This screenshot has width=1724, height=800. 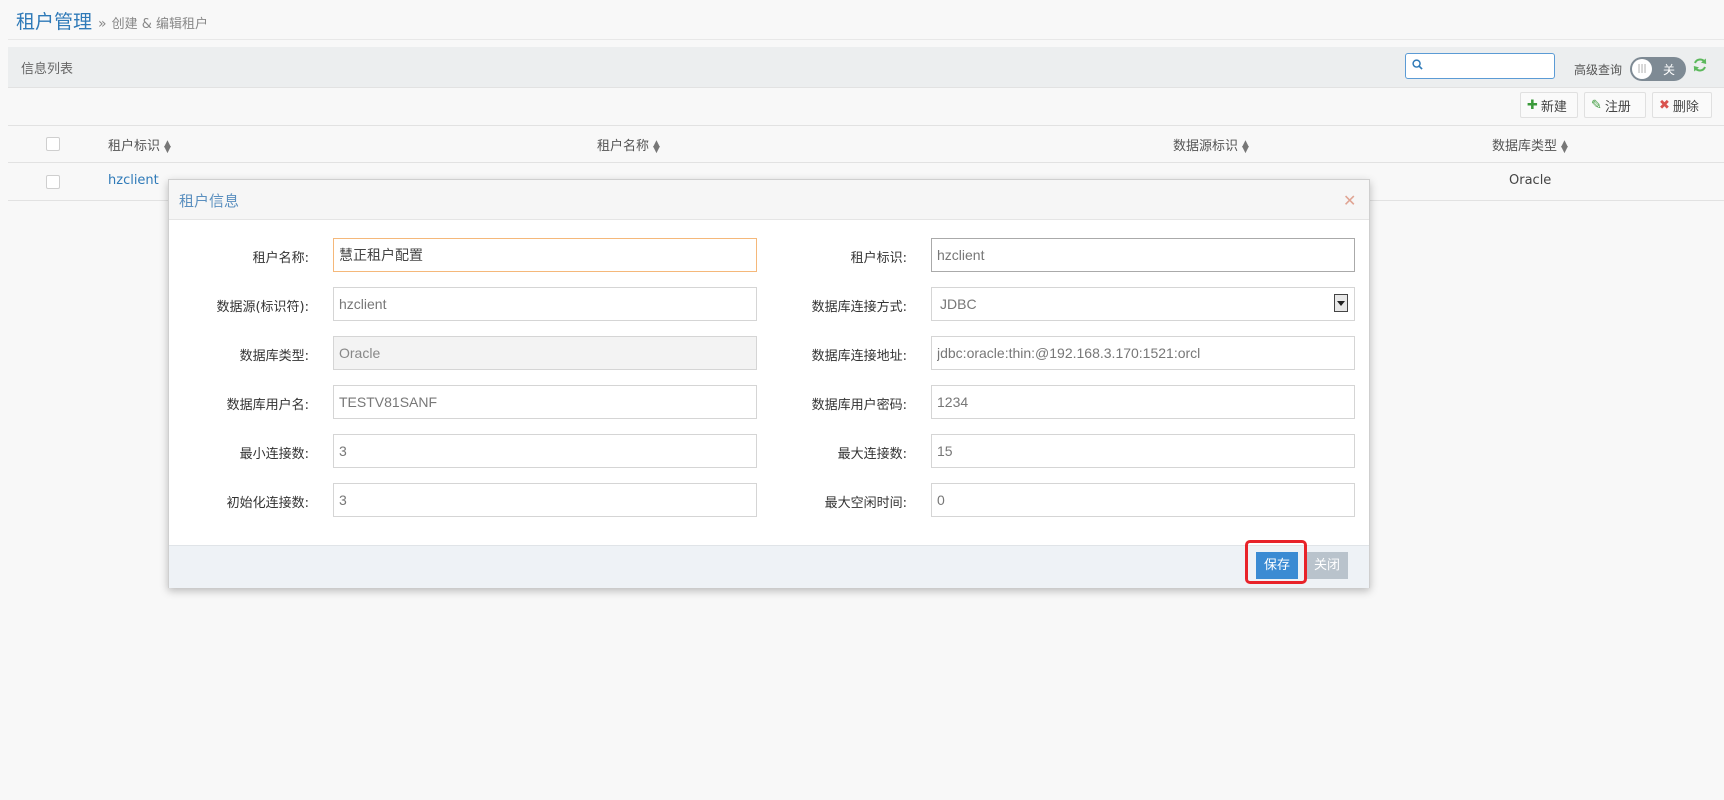 What do you see at coordinates (1525, 146) in the screenshot?
I see `column-label: 数据库类型` at bounding box center [1525, 146].